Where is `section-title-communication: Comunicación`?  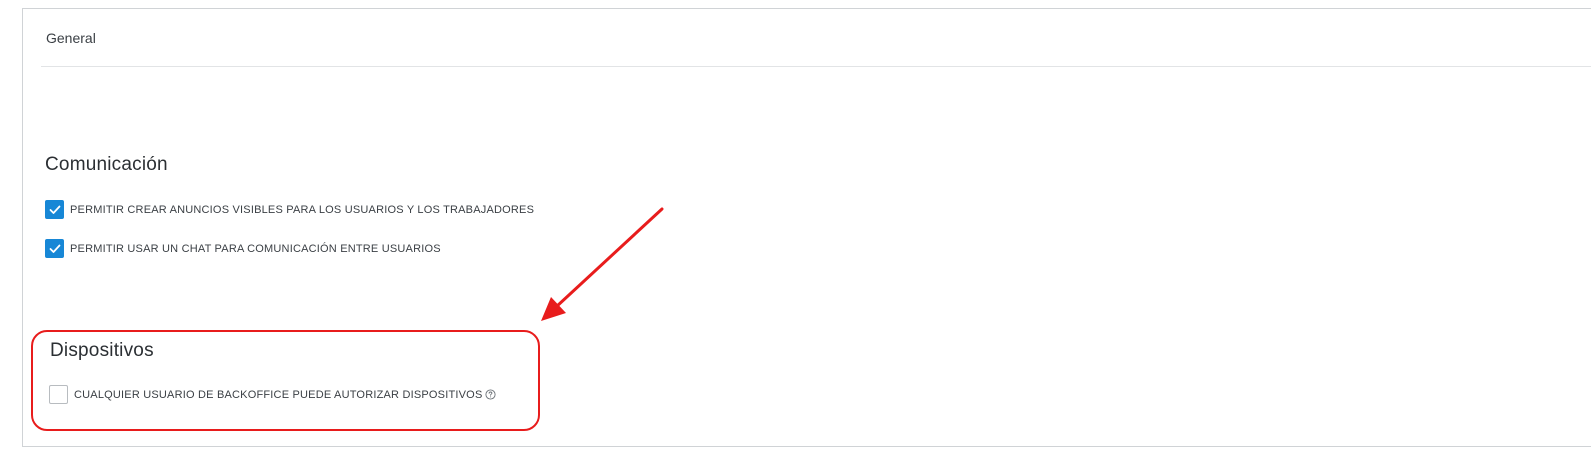
section-title-communication: Comunicación is located at coordinates (106, 164).